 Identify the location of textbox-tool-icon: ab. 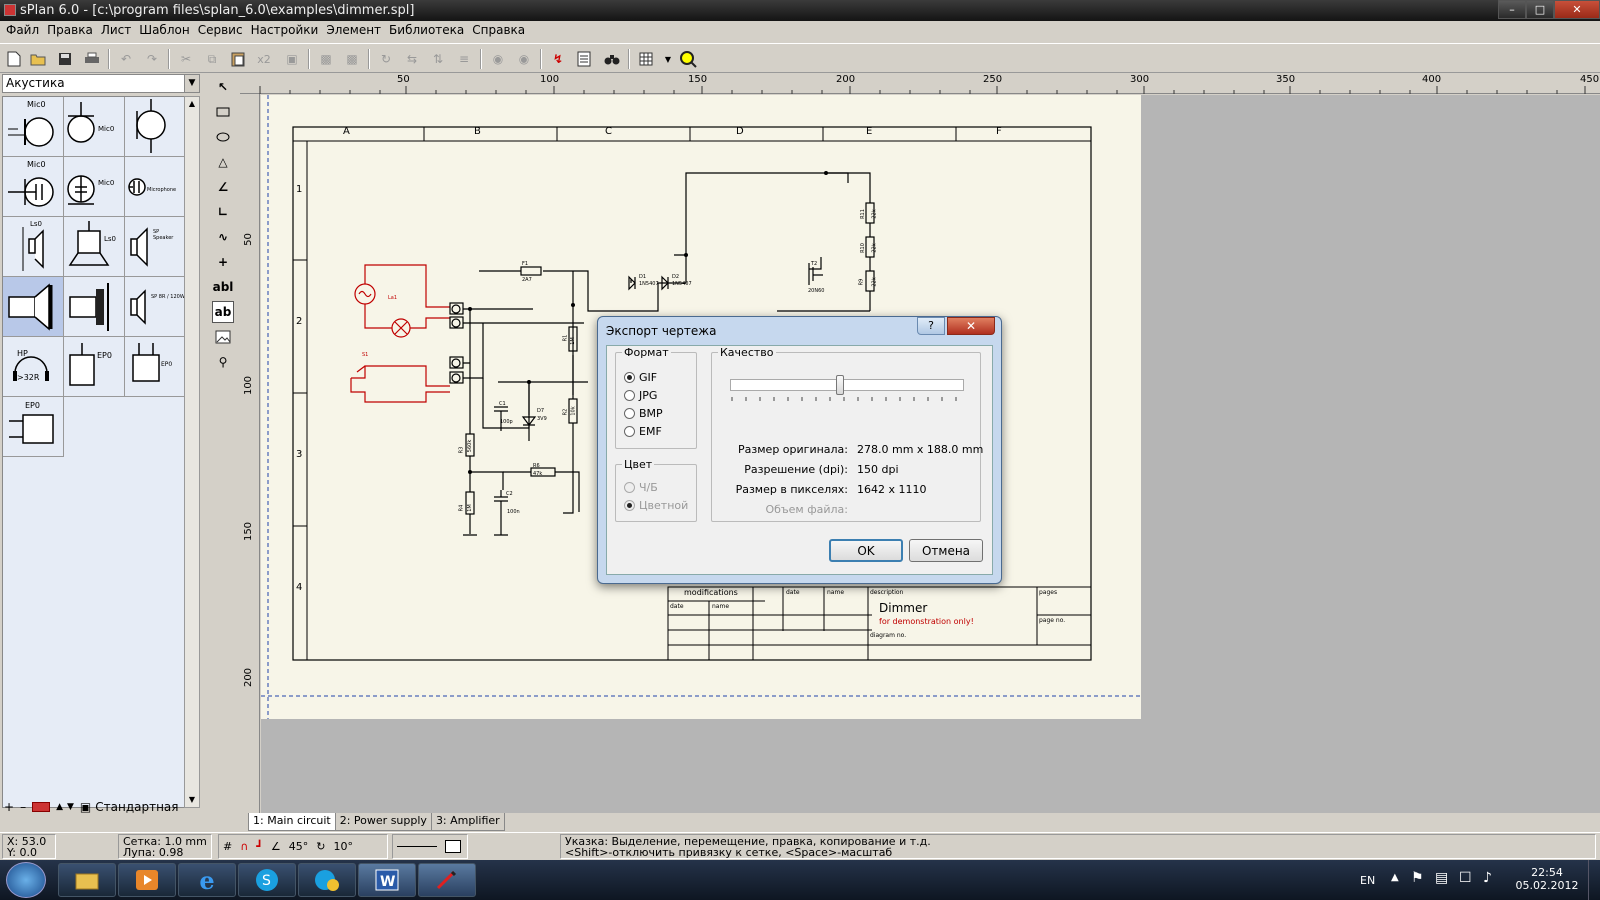
(223, 312).